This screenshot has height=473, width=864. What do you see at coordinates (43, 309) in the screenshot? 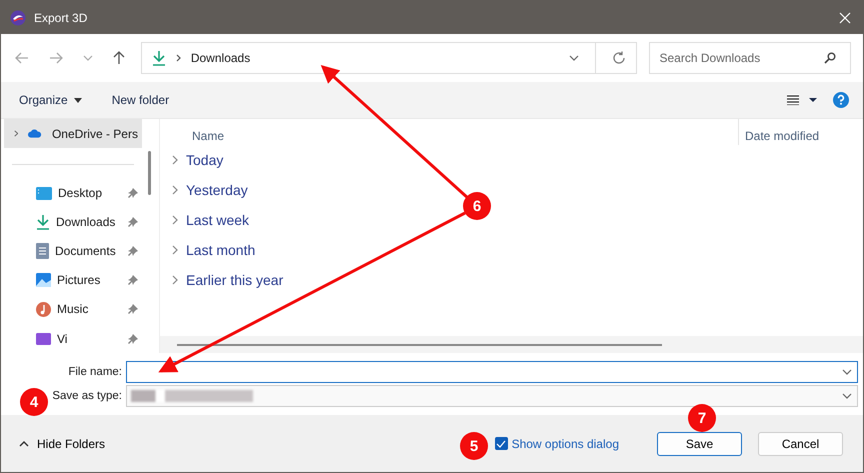
I see `music-note-icon` at bounding box center [43, 309].